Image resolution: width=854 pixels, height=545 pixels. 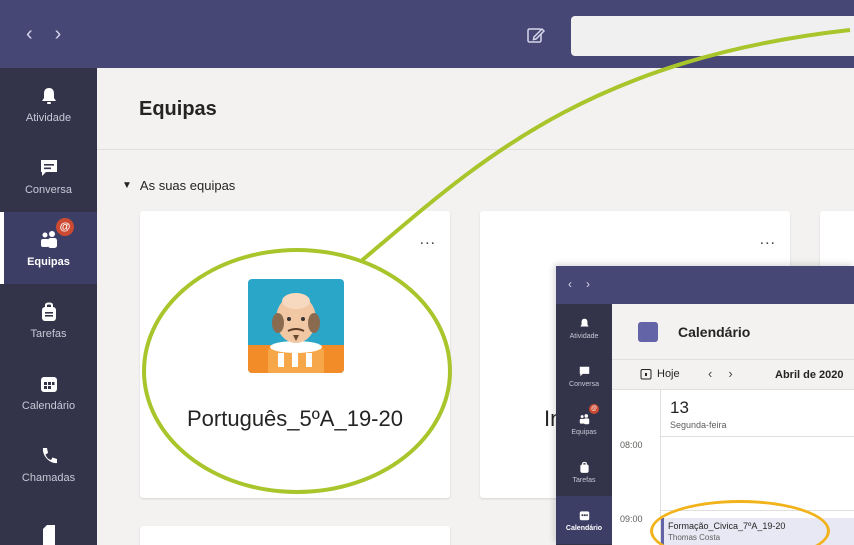 I want to click on team-card, so click(x=295, y=535).